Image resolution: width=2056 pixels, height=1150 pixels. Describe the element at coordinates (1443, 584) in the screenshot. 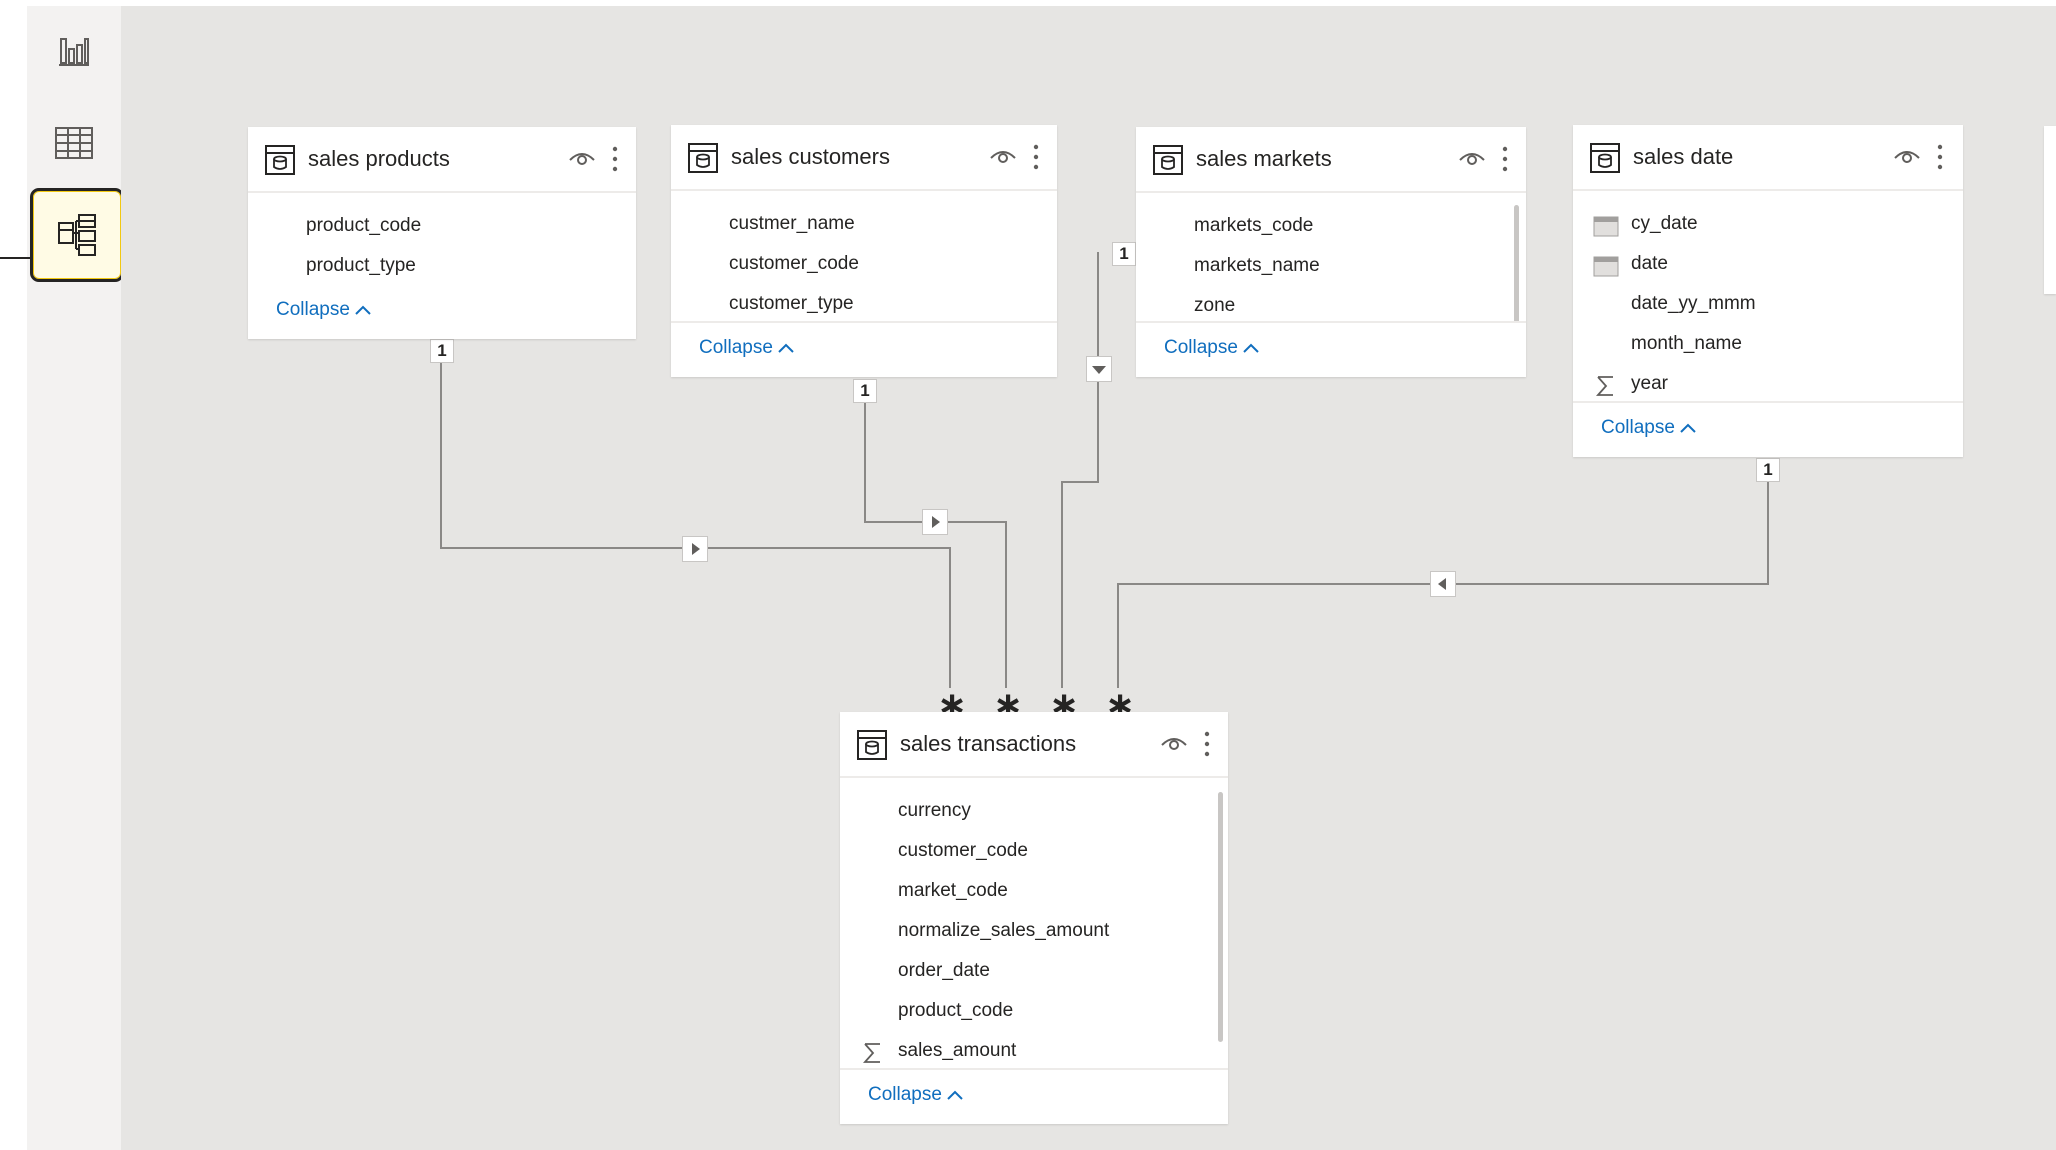

I see `filter-direction-left-icon` at that location.